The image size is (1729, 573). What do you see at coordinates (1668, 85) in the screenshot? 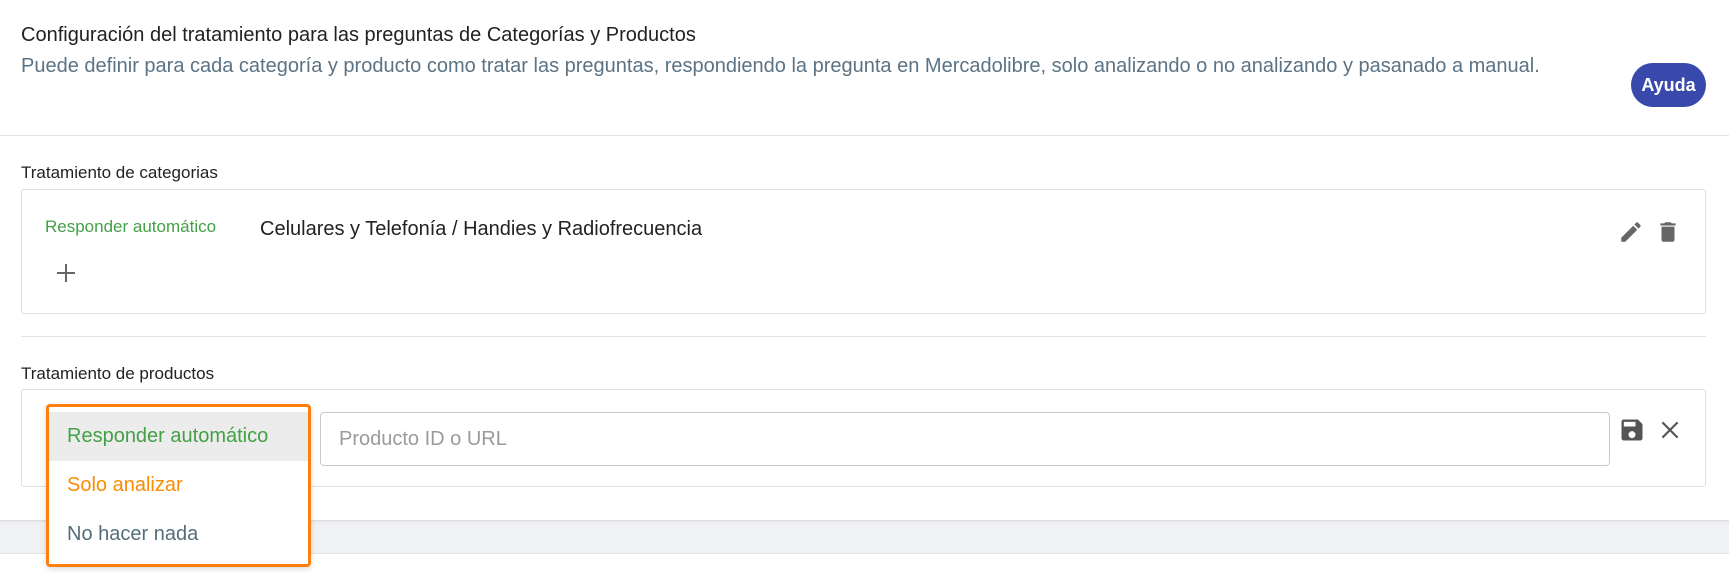
I see `help-button: Ayuda` at bounding box center [1668, 85].